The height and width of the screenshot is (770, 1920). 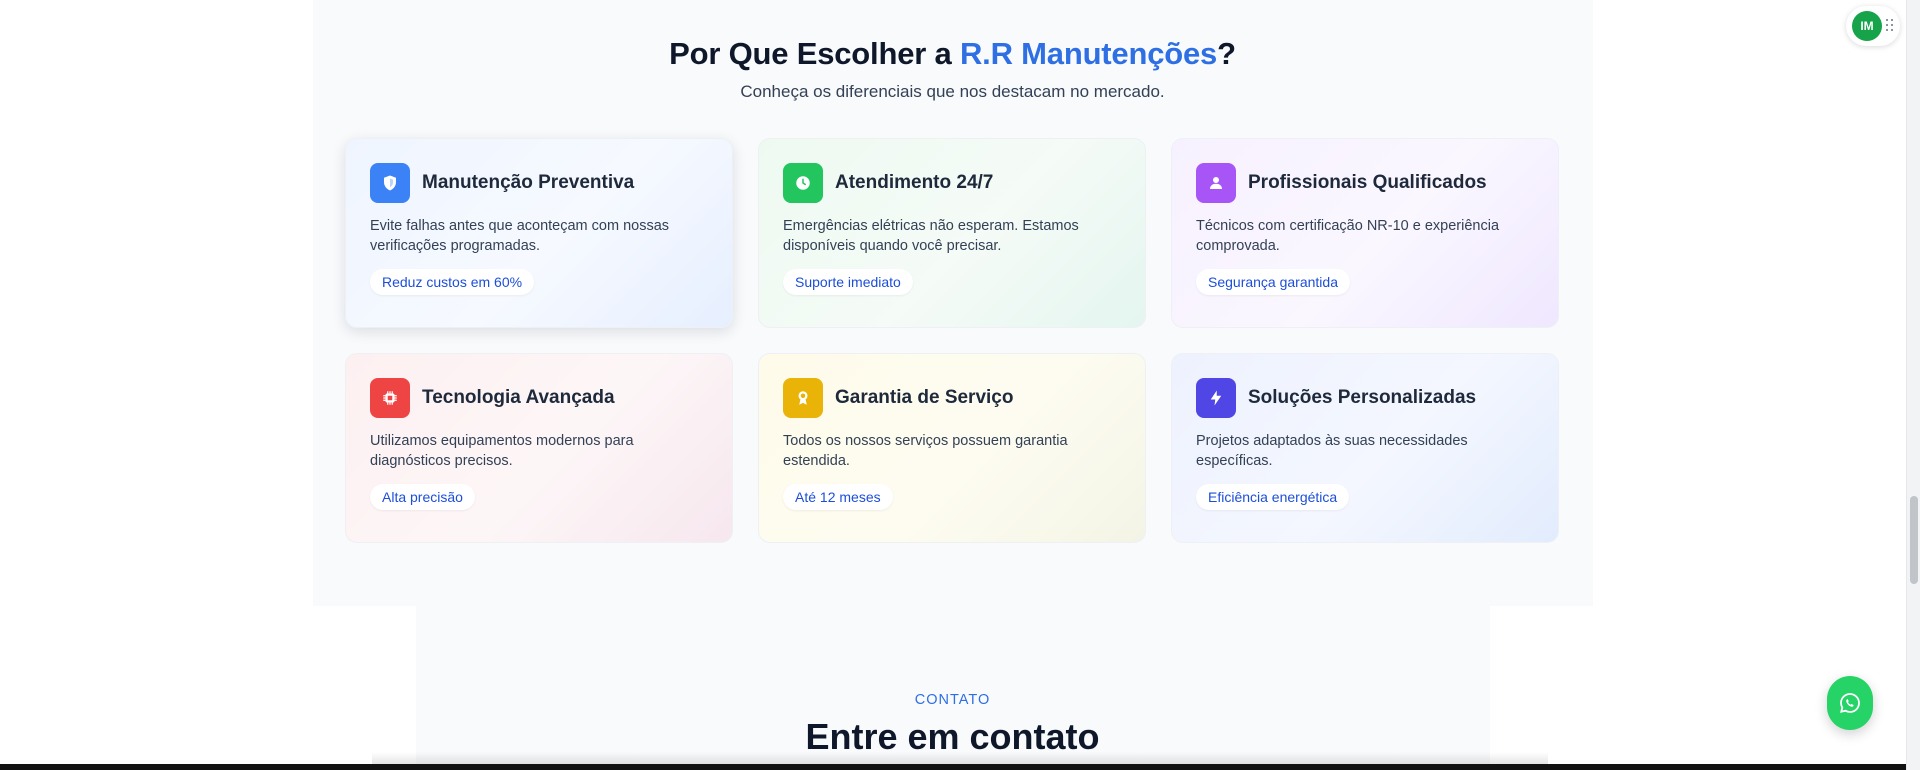 I want to click on feature-title: Atendimento 24/7, so click(x=914, y=182).